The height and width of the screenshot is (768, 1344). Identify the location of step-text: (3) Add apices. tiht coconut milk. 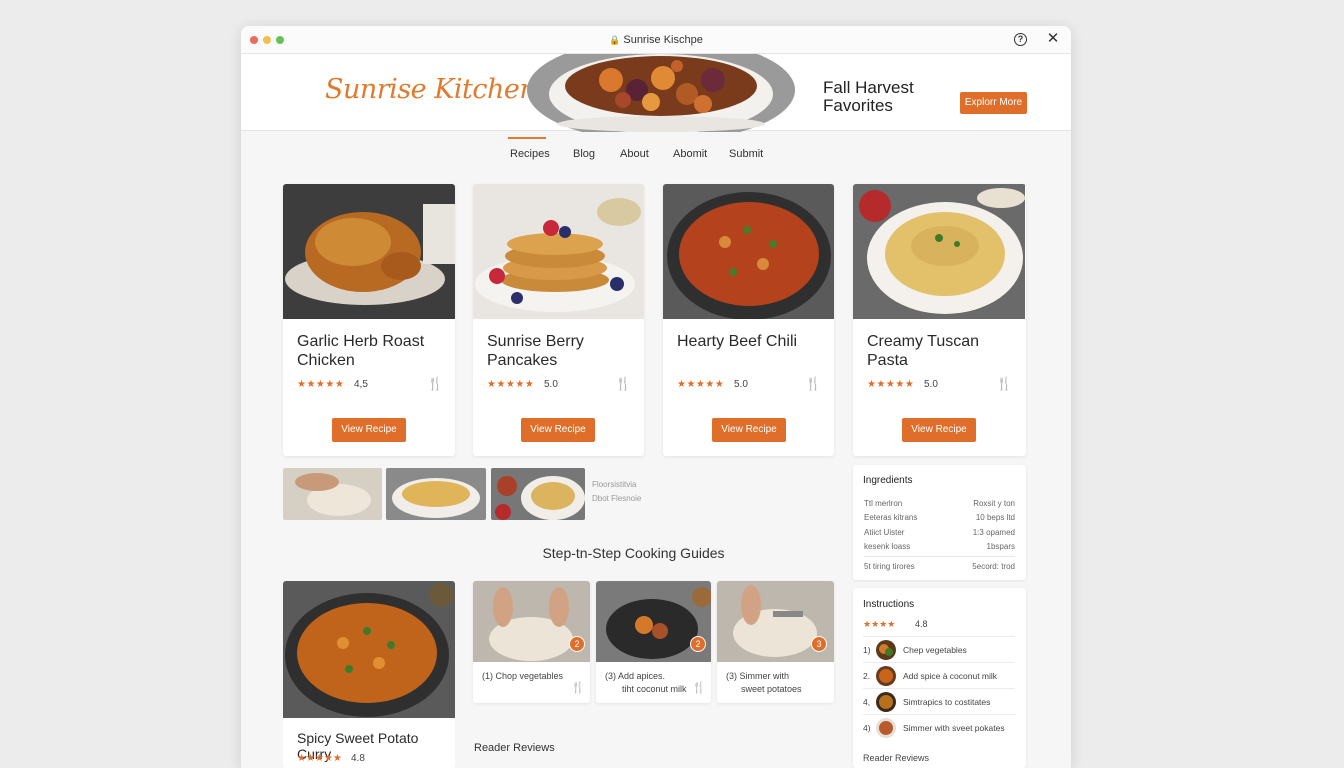
(650, 683).